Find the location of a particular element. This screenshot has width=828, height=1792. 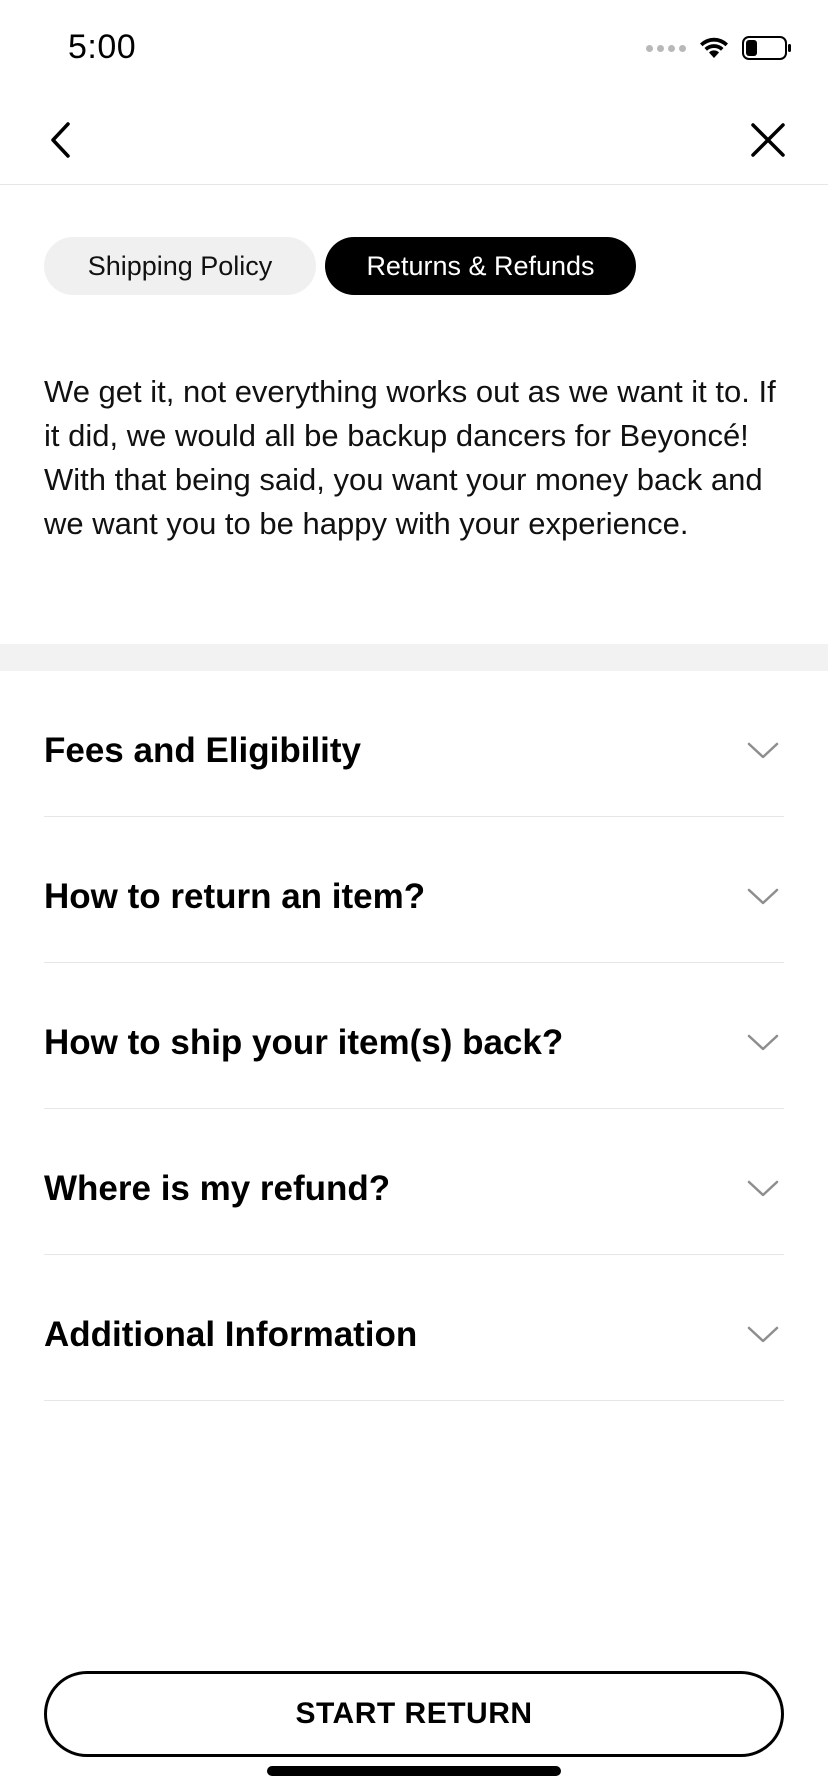

wifi-icon is located at coordinates (714, 47).